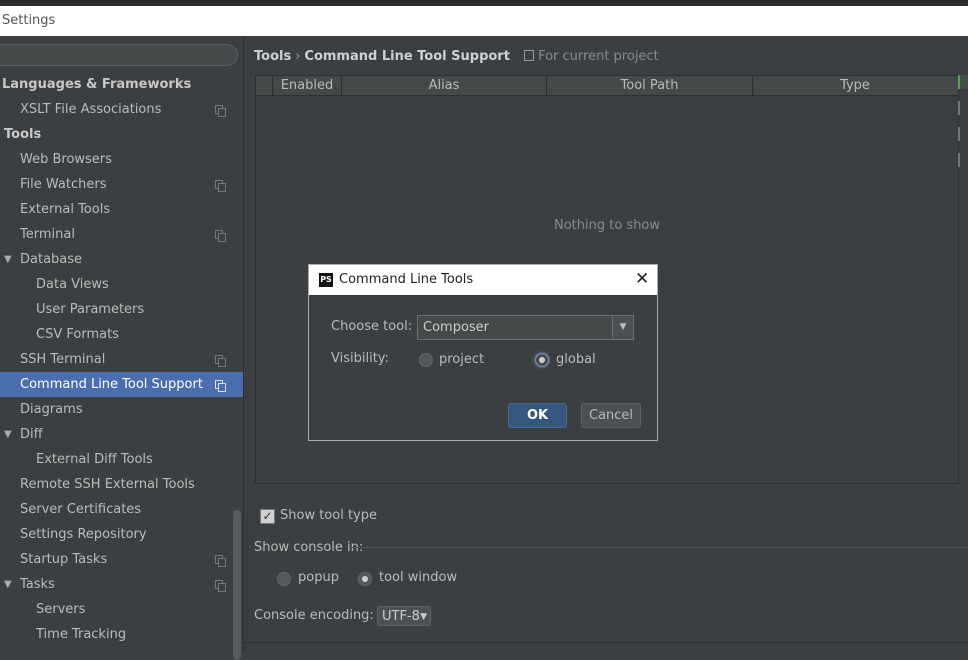  I want to click on console-tool-window-label: tool window, so click(418, 577).